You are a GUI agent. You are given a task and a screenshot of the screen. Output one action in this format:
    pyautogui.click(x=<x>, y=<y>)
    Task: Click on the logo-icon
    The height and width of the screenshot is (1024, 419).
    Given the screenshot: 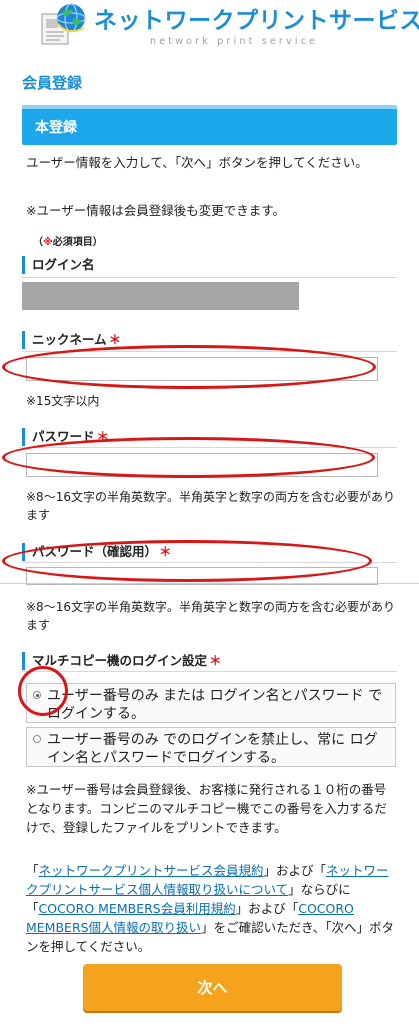 What is the action you would take?
    pyautogui.click(x=64, y=24)
    